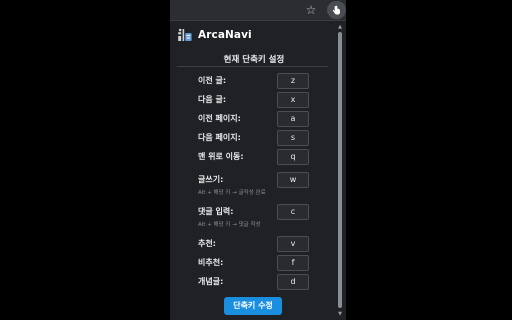  I want to click on shortcut-key-write-post, so click(293, 180).